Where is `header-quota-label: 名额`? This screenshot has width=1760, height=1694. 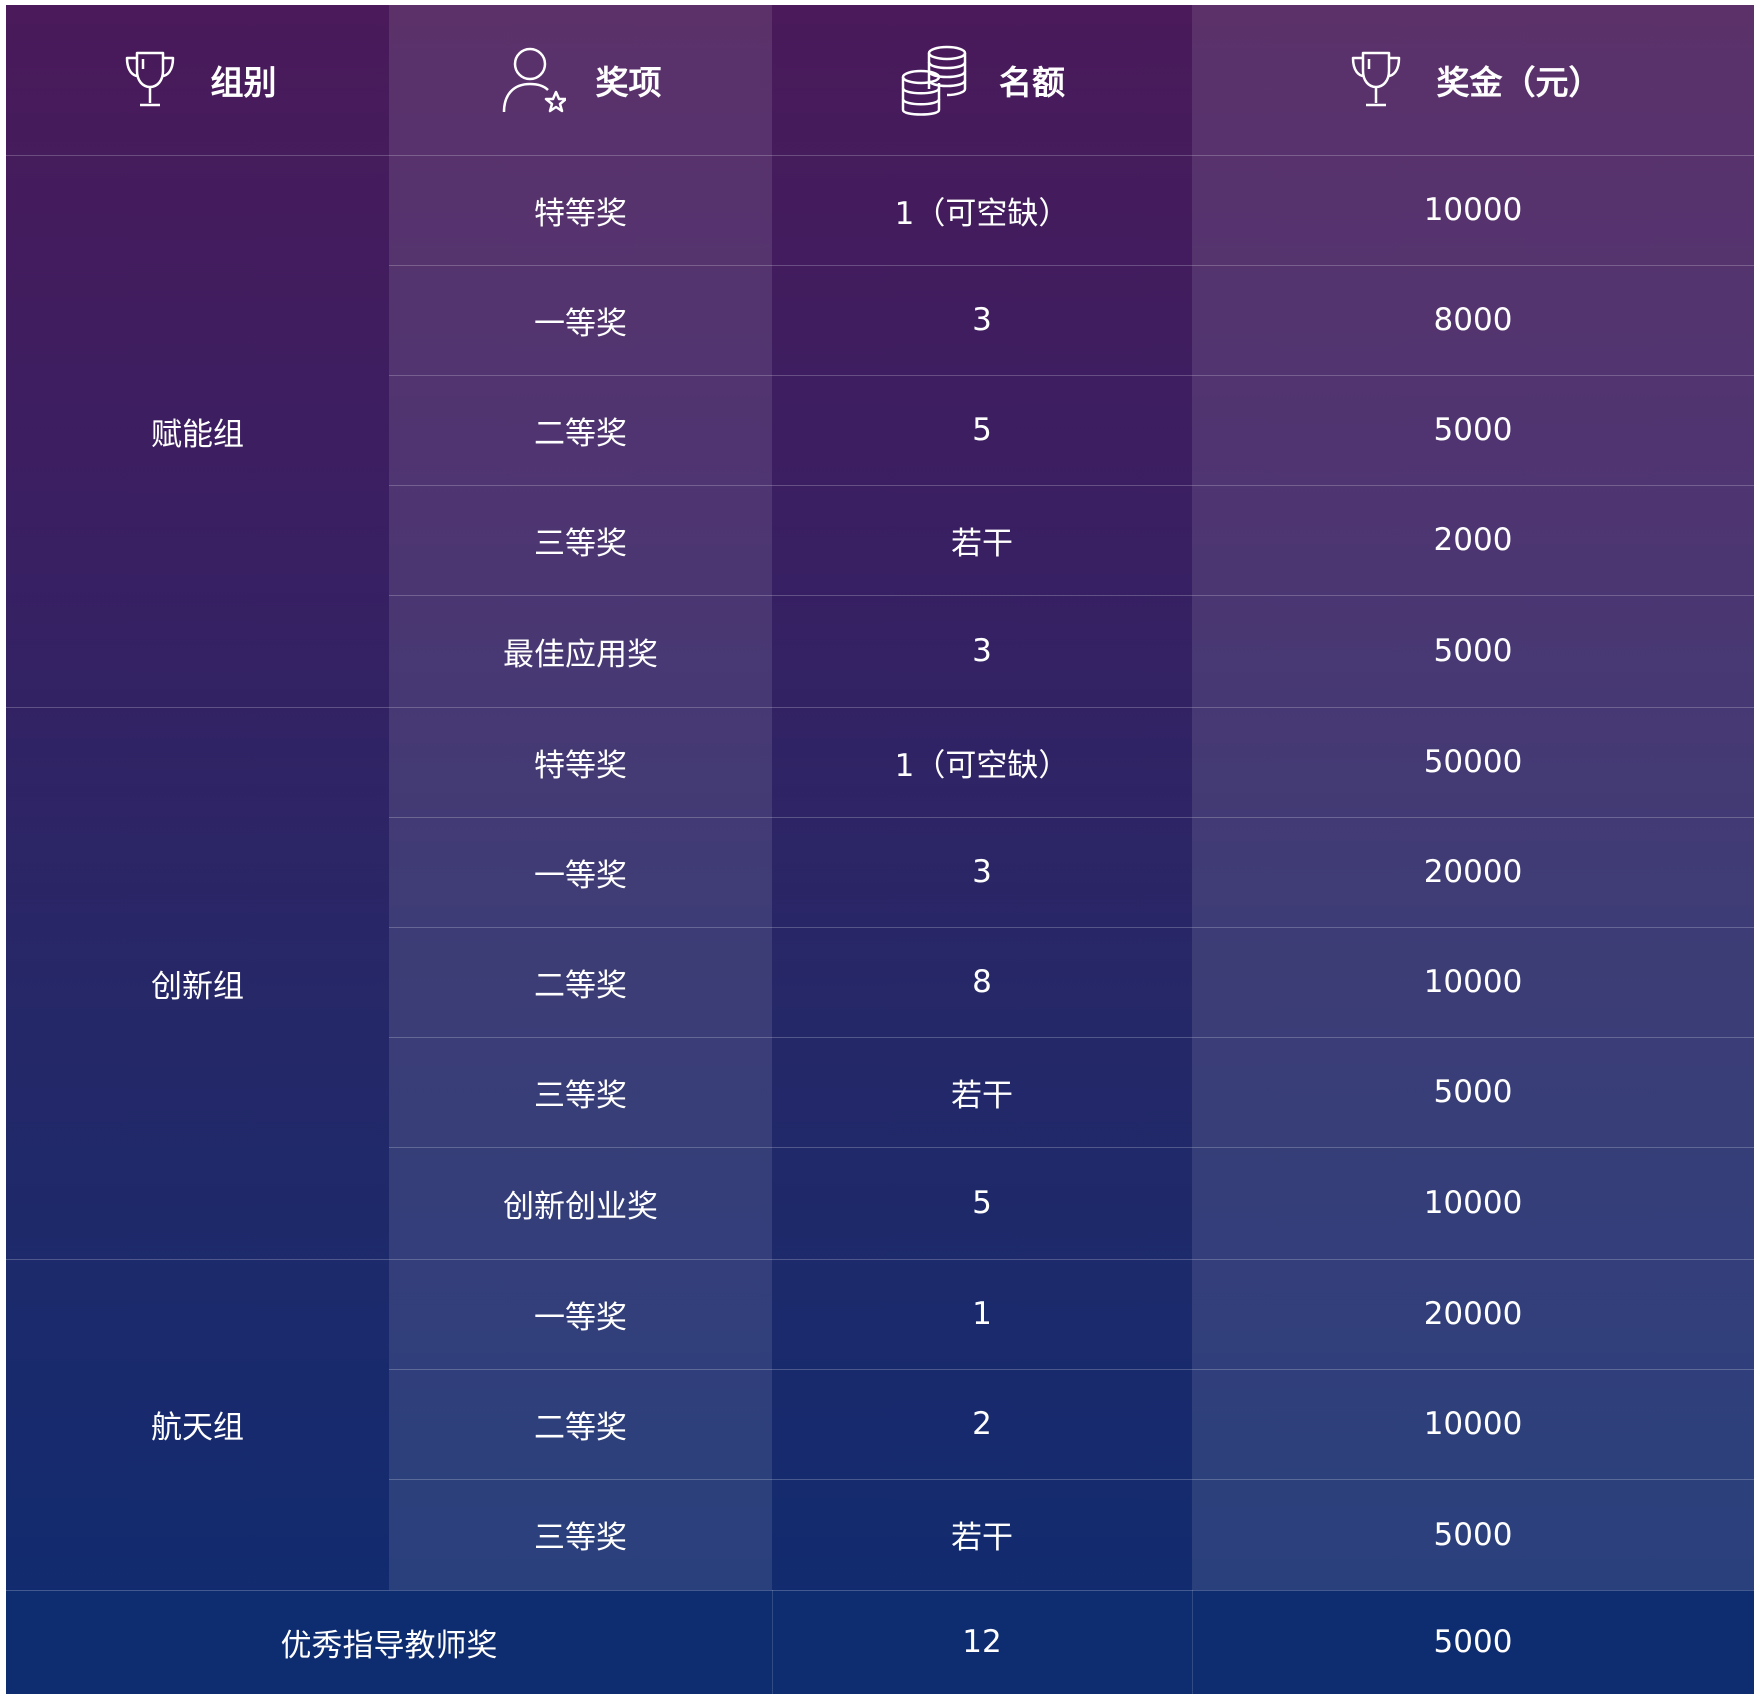 header-quota-label: 名额 is located at coordinates (1032, 82).